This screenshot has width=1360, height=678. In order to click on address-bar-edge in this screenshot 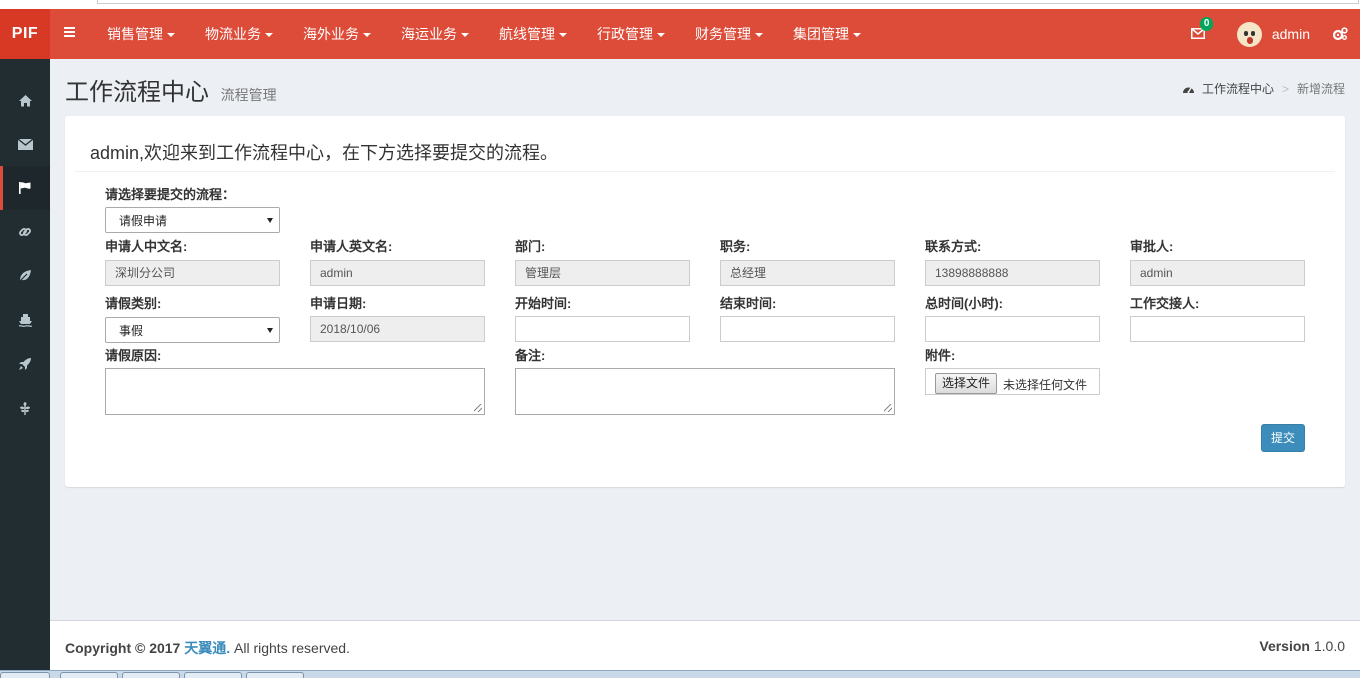, I will do `click(728, 2)`.